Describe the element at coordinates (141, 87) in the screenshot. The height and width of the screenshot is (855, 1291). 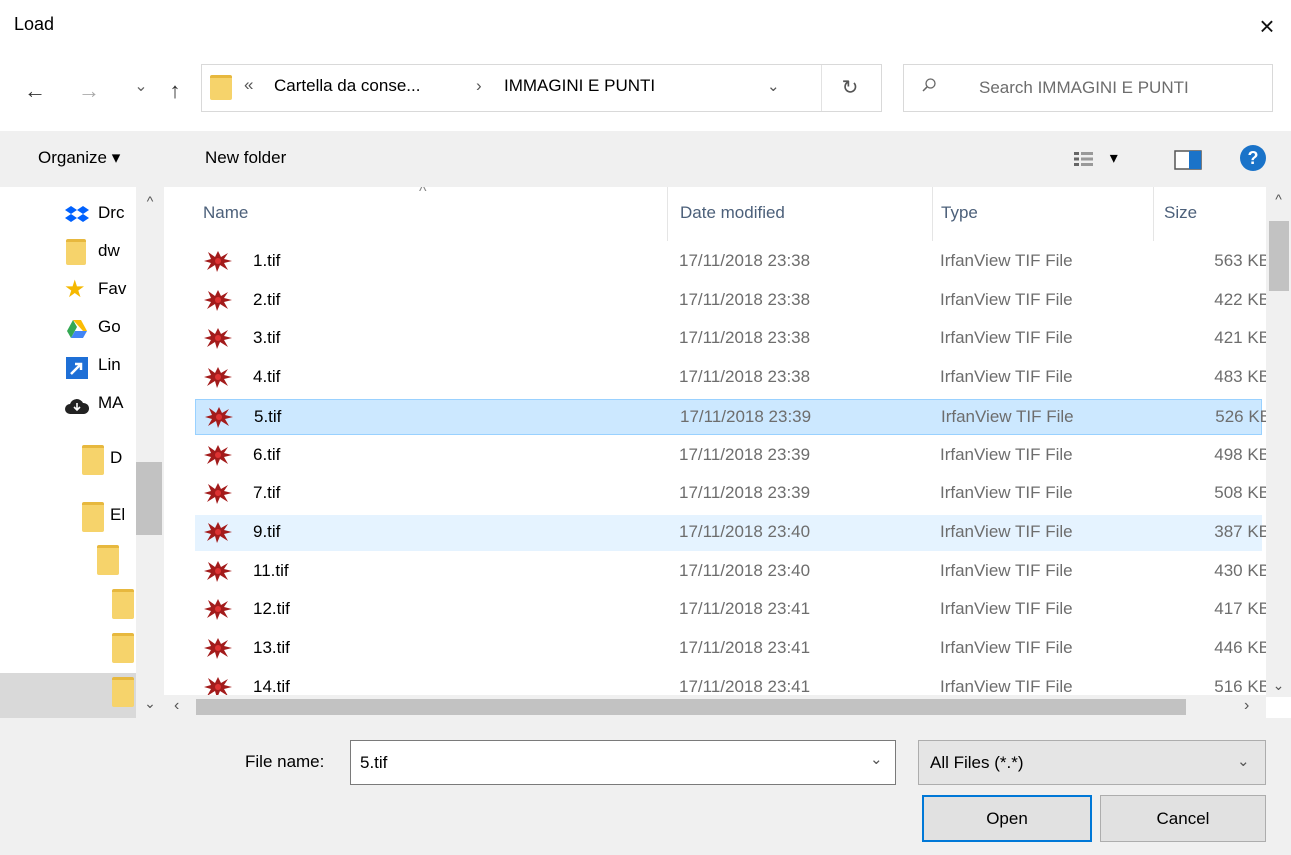
I see `recent-locations-button: ⌄` at that location.